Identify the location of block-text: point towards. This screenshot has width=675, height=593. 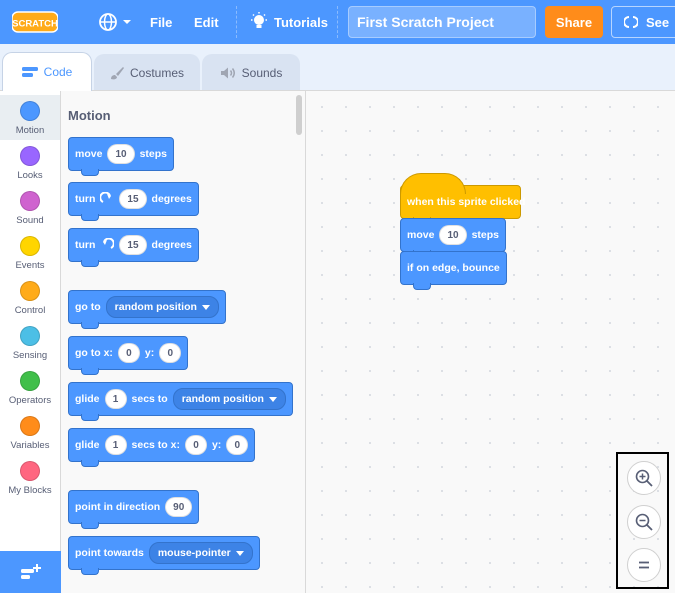
(109, 553).